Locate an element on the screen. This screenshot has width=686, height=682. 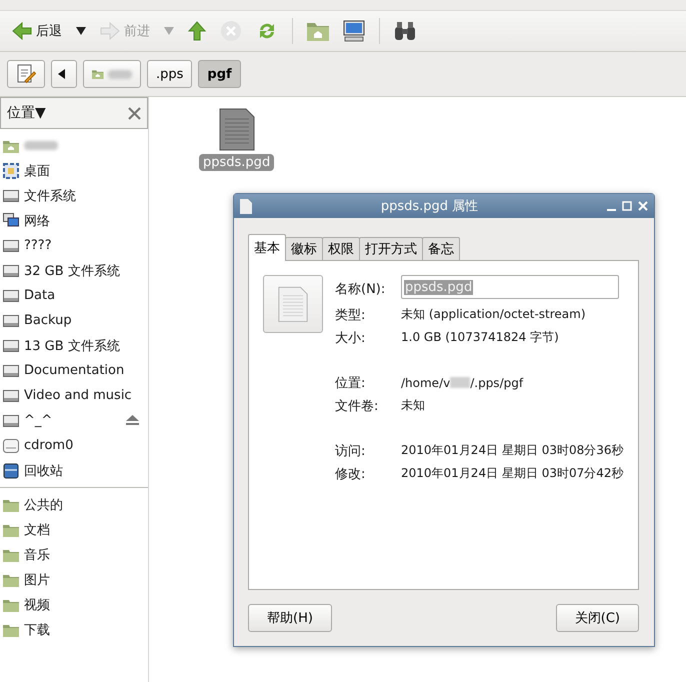
dialog-title: ppsds.pgd 属性 is located at coordinates (430, 206).